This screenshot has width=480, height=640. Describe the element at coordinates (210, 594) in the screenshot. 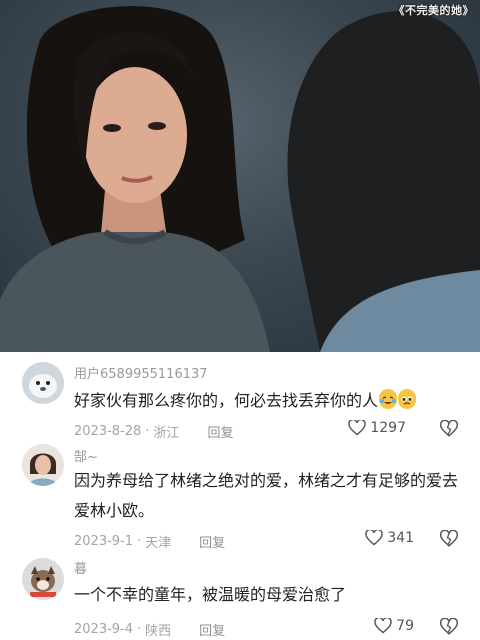

I see `comment-body: 一个不幸的童年，被温暖的母爱治愈了` at that location.